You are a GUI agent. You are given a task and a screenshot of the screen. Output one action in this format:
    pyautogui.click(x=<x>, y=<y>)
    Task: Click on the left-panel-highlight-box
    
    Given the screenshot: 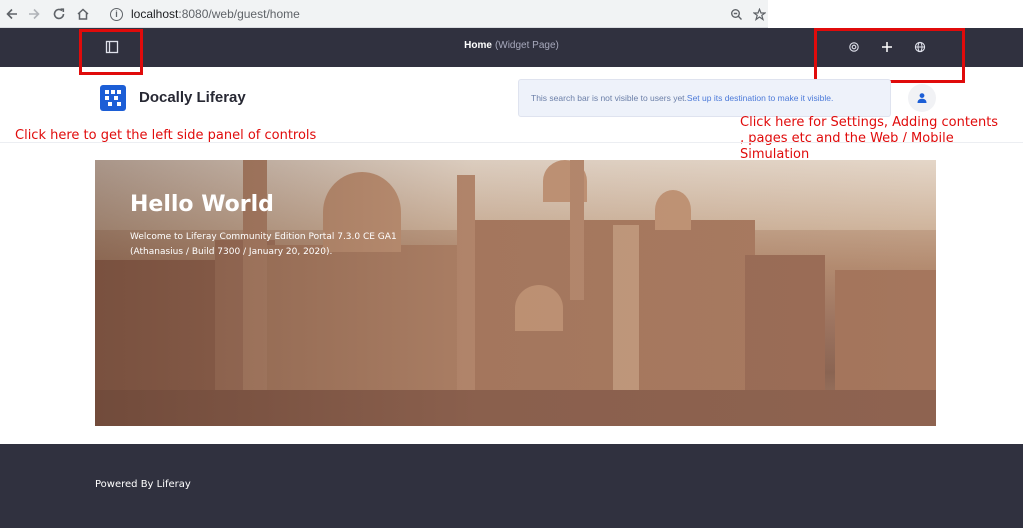 What is the action you would take?
    pyautogui.click(x=111, y=52)
    